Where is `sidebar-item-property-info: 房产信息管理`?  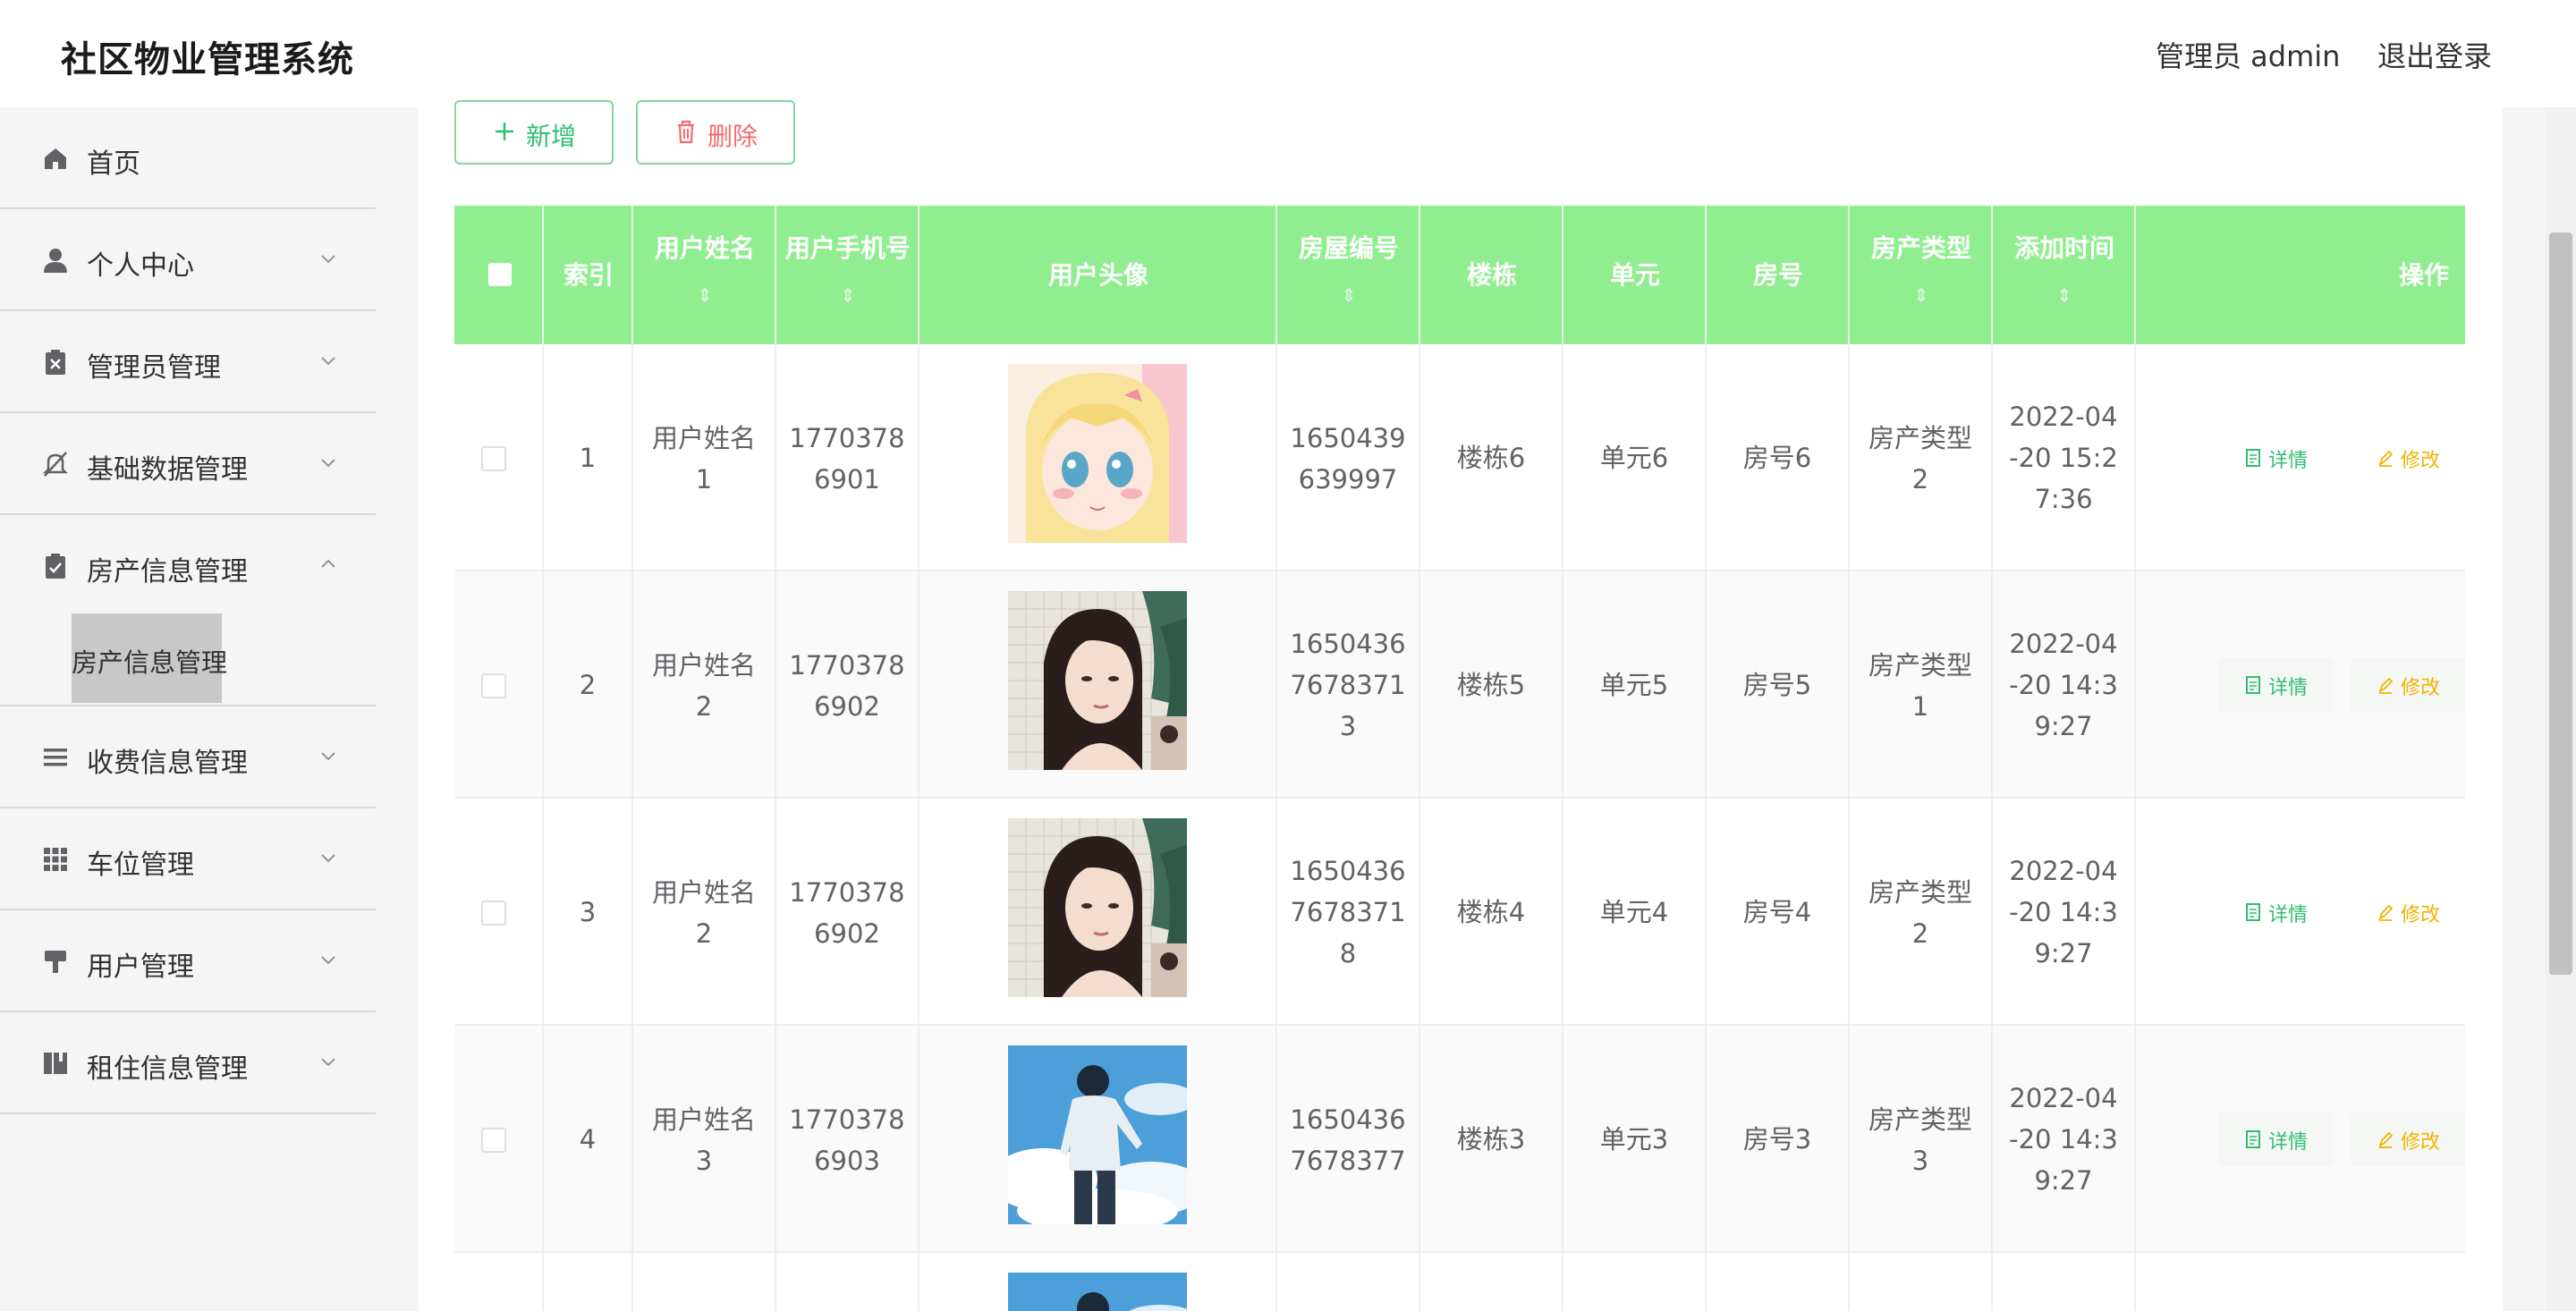 sidebar-item-property-info: 房产信息管理 is located at coordinates (188, 566).